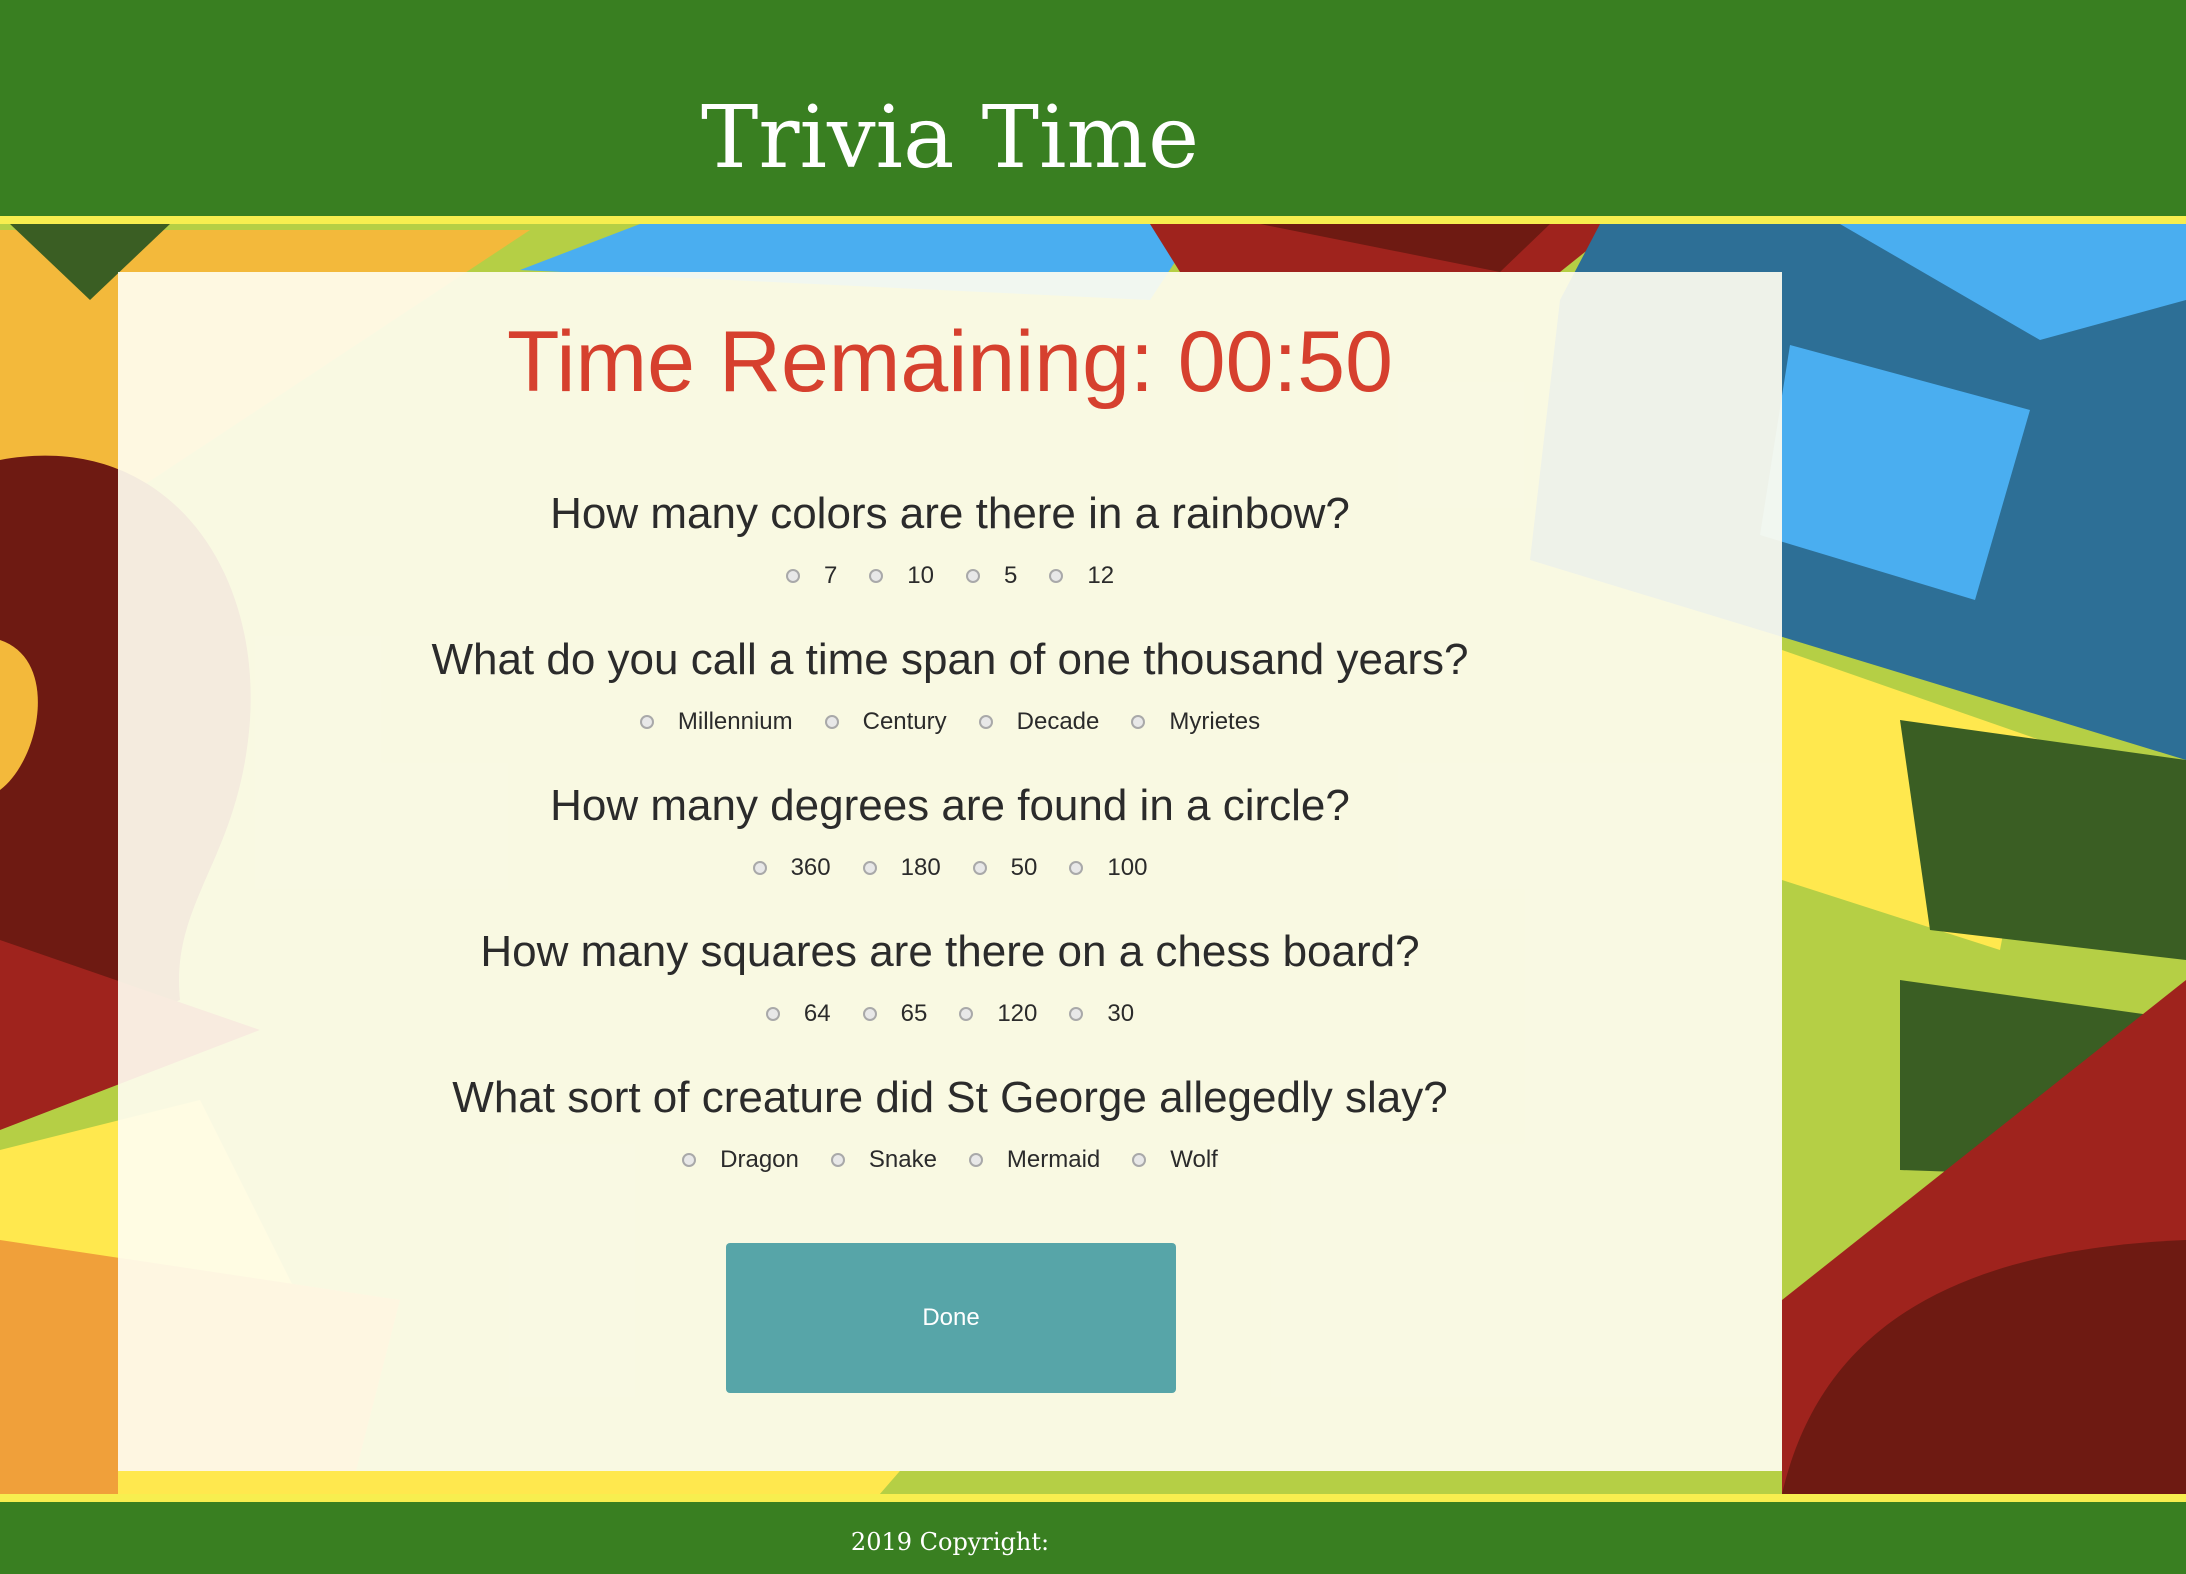 The width and height of the screenshot is (2186, 1574). Describe the element at coordinates (1101, 575) in the screenshot. I see `answer-label: 12` at that location.